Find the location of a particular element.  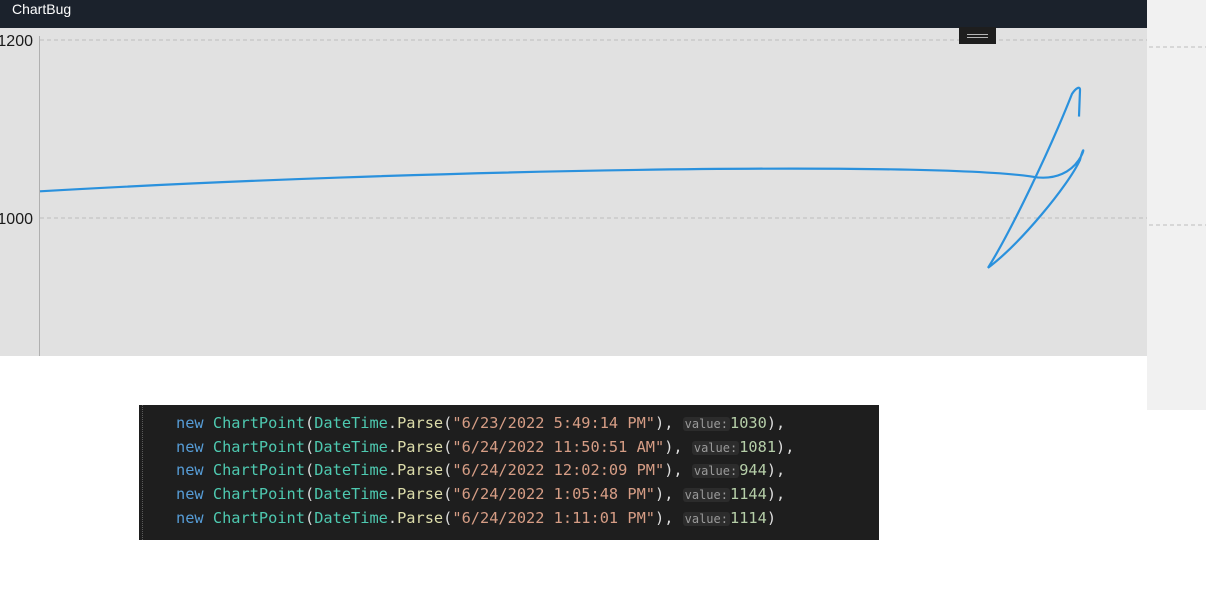

splitter-handle is located at coordinates (977, 35).